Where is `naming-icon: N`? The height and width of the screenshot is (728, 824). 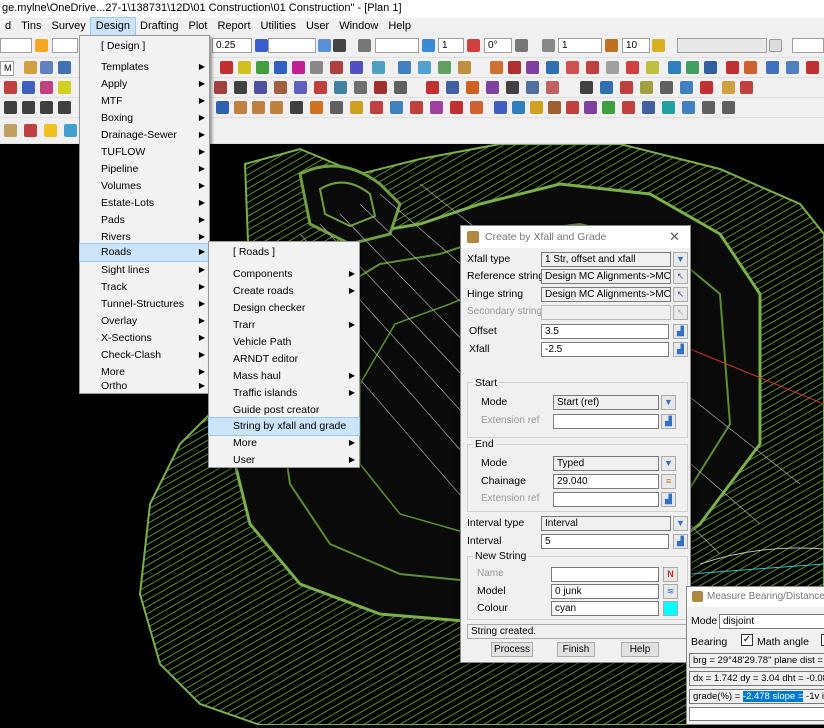 naming-icon: N is located at coordinates (670, 574).